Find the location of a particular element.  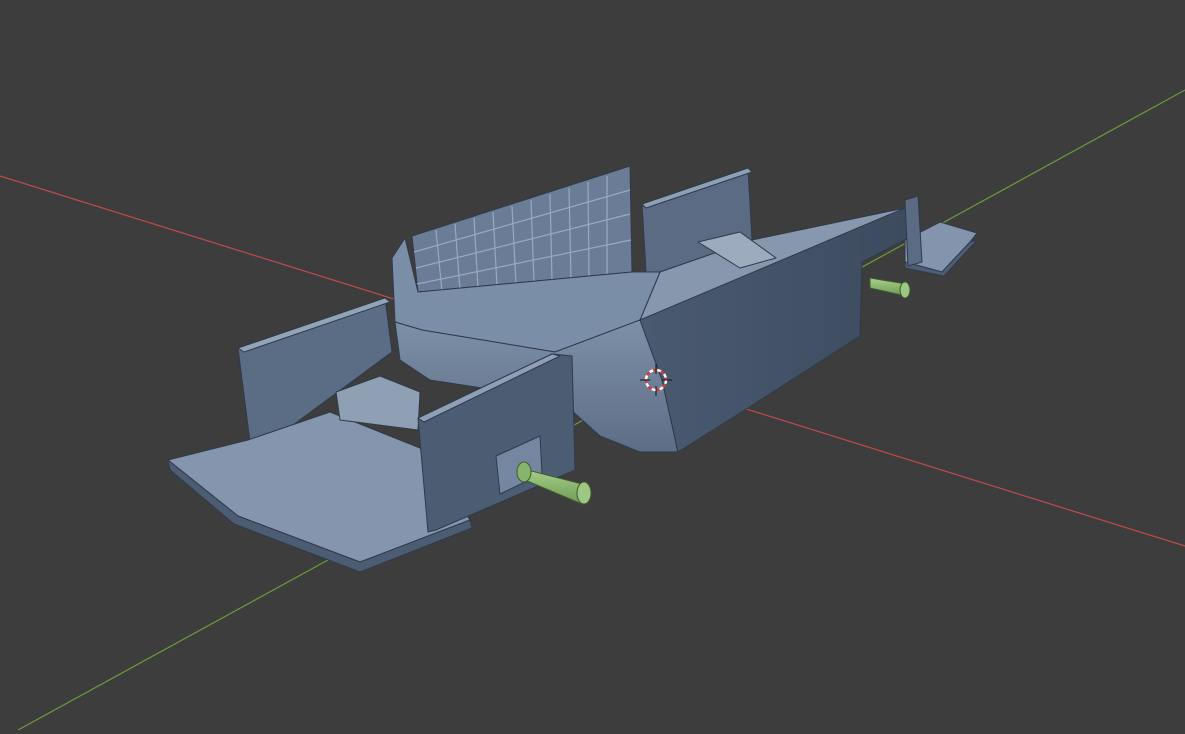

rear-upright is located at coordinates (913, 231).